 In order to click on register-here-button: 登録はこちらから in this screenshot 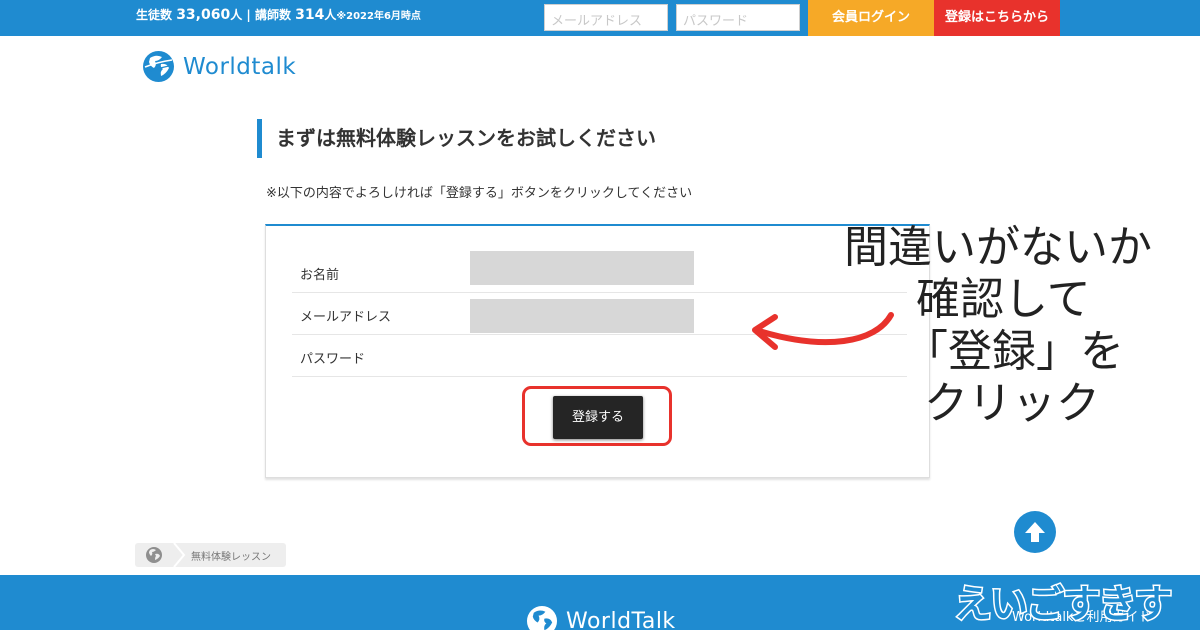, I will do `click(997, 18)`.